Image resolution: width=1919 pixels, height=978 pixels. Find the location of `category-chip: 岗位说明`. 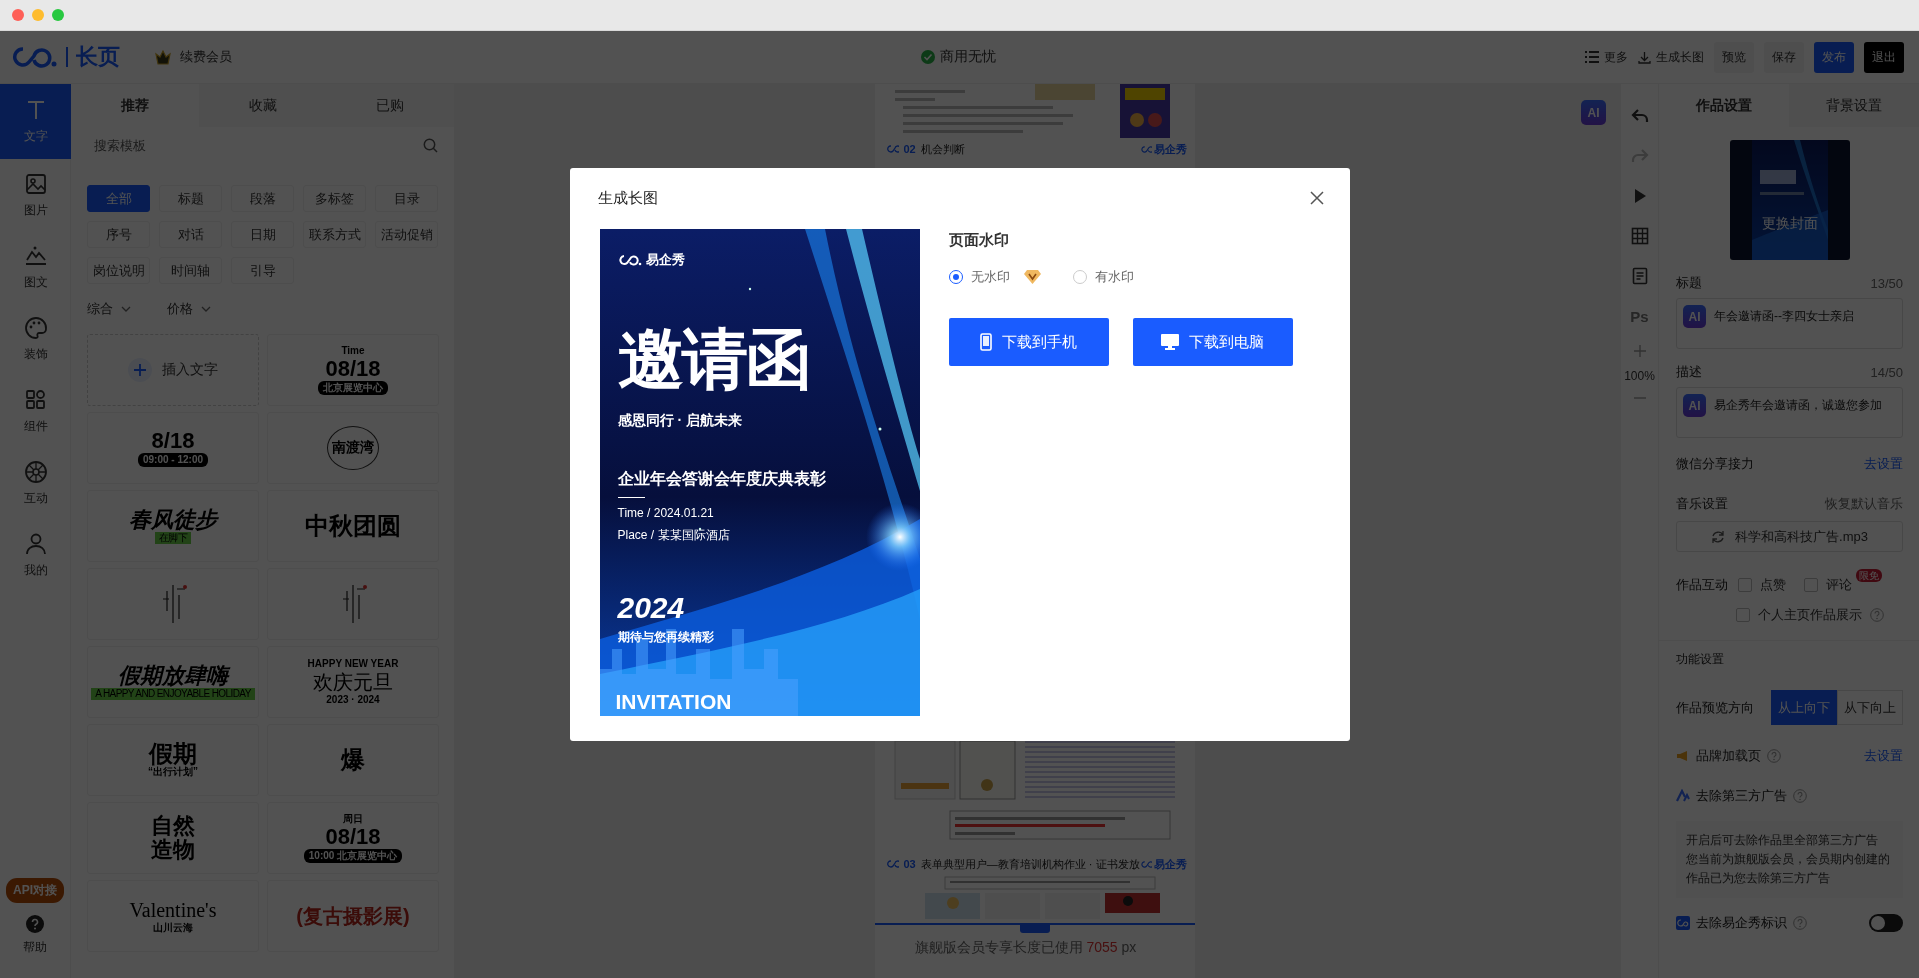

category-chip: 岗位说明 is located at coordinates (118, 270).